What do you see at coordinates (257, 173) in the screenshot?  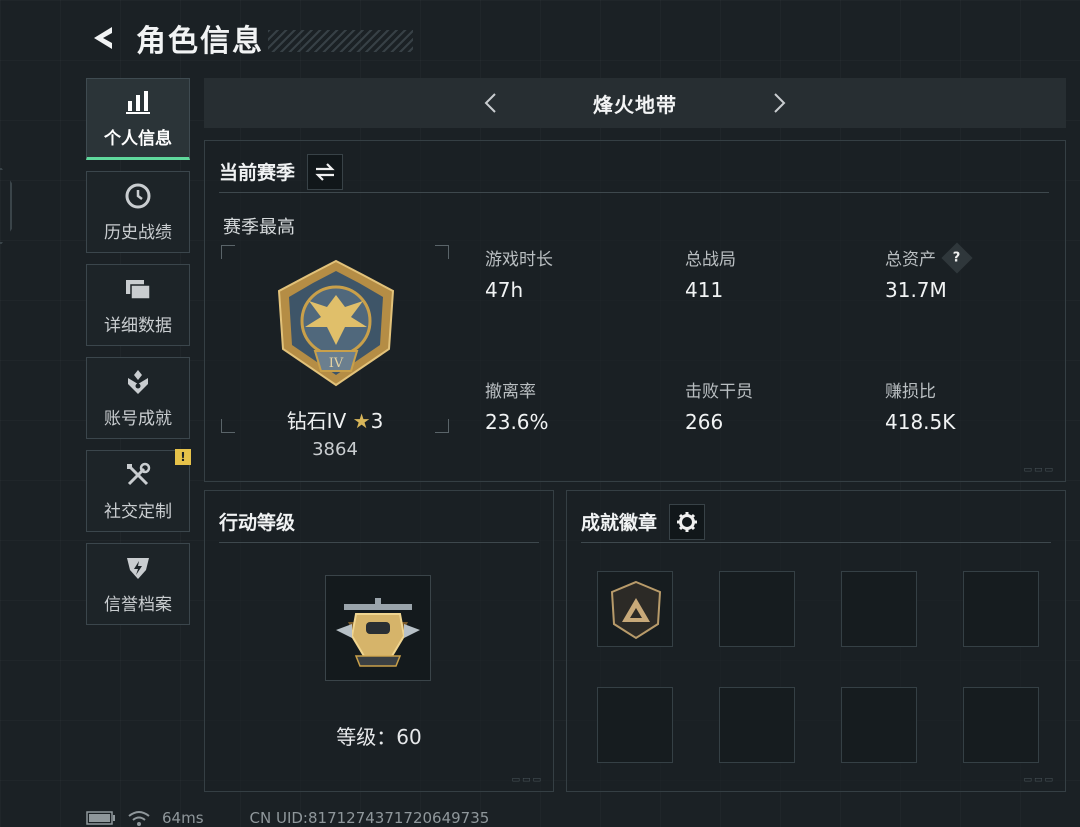 I see `season-title: 当前赛季` at bounding box center [257, 173].